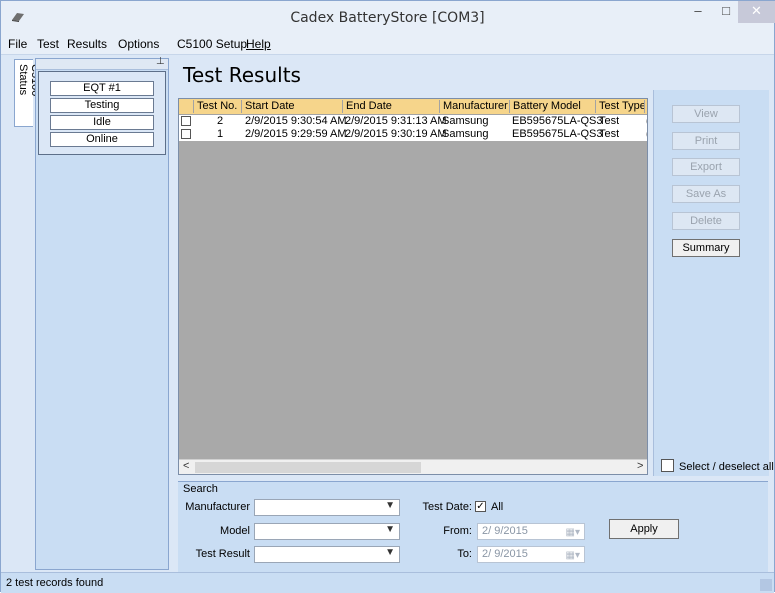 This screenshot has width=775, height=593. What do you see at coordinates (222, 554) in the screenshot?
I see `test-result-label: Test Result` at bounding box center [222, 554].